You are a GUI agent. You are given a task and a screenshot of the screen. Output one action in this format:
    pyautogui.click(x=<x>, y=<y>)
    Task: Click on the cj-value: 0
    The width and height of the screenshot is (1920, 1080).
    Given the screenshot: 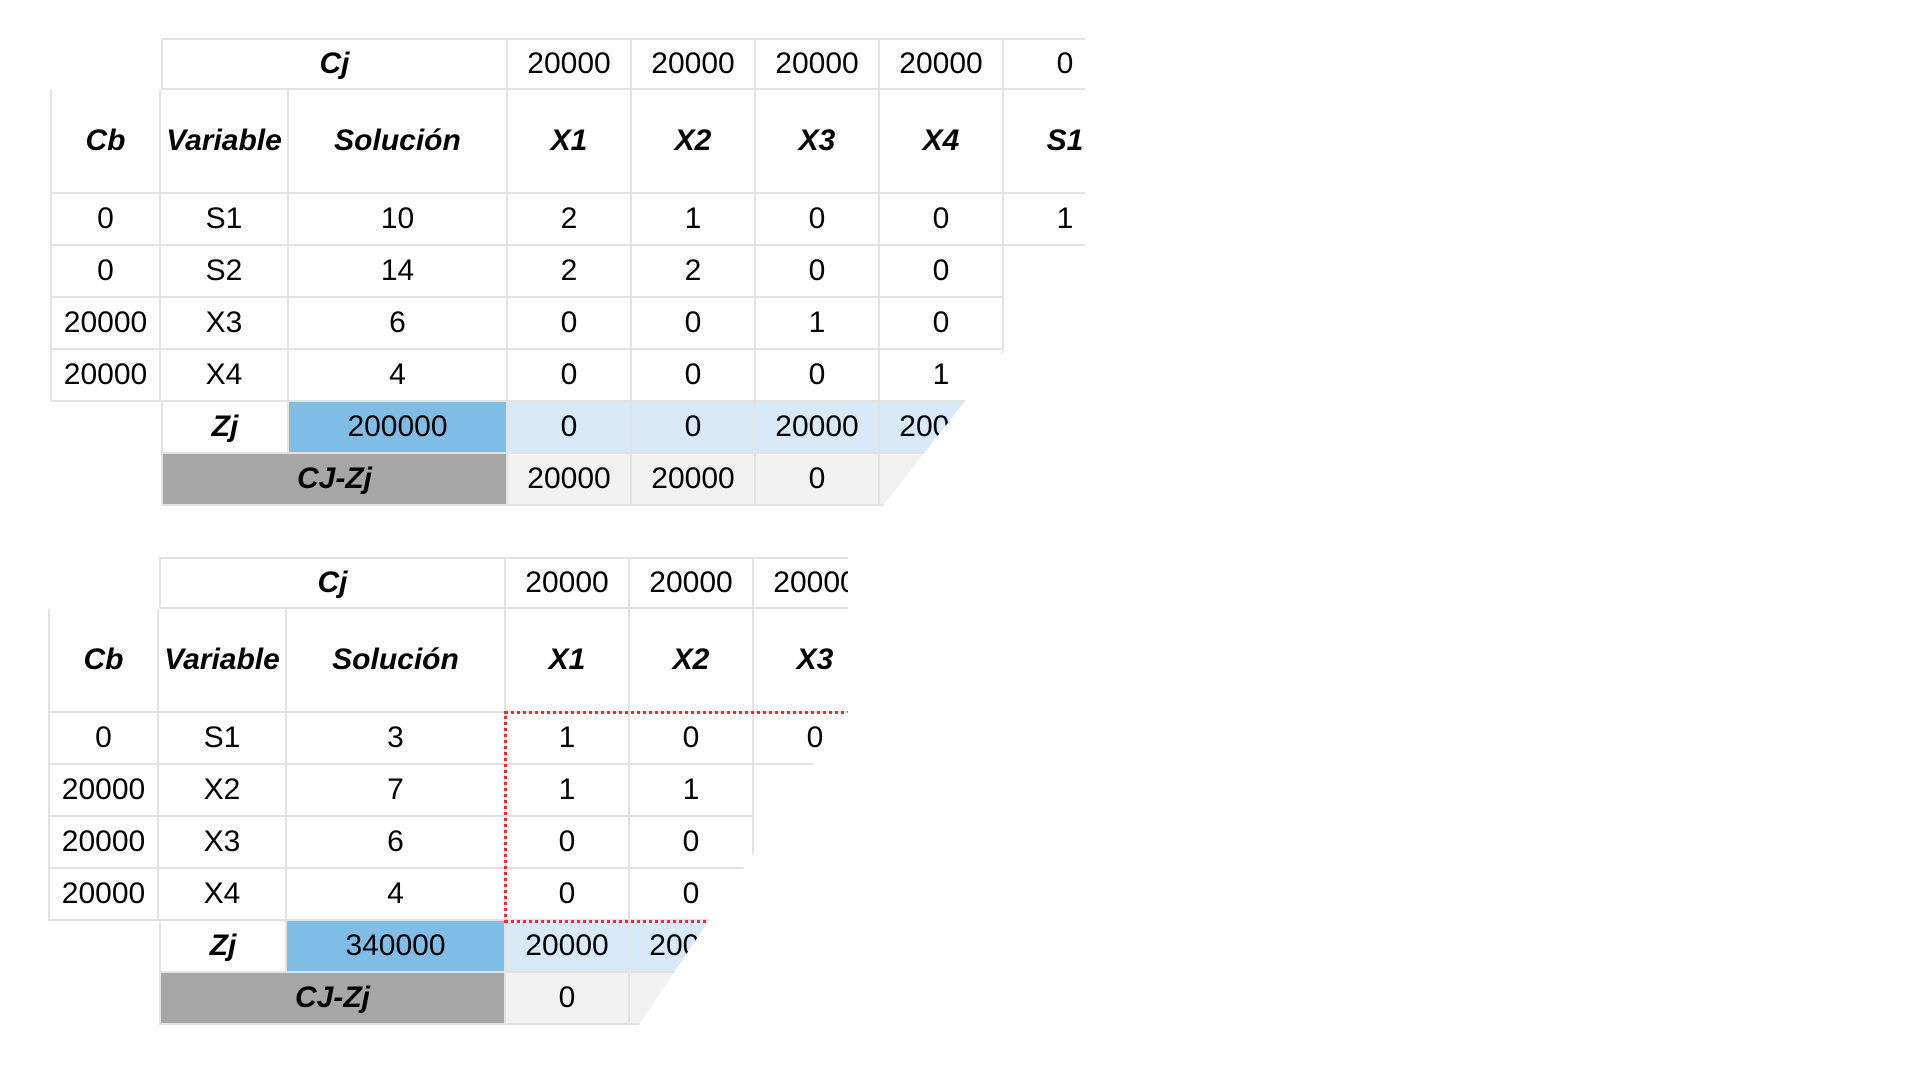 What is the action you would take?
    pyautogui.click(x=1044, y=64)
    